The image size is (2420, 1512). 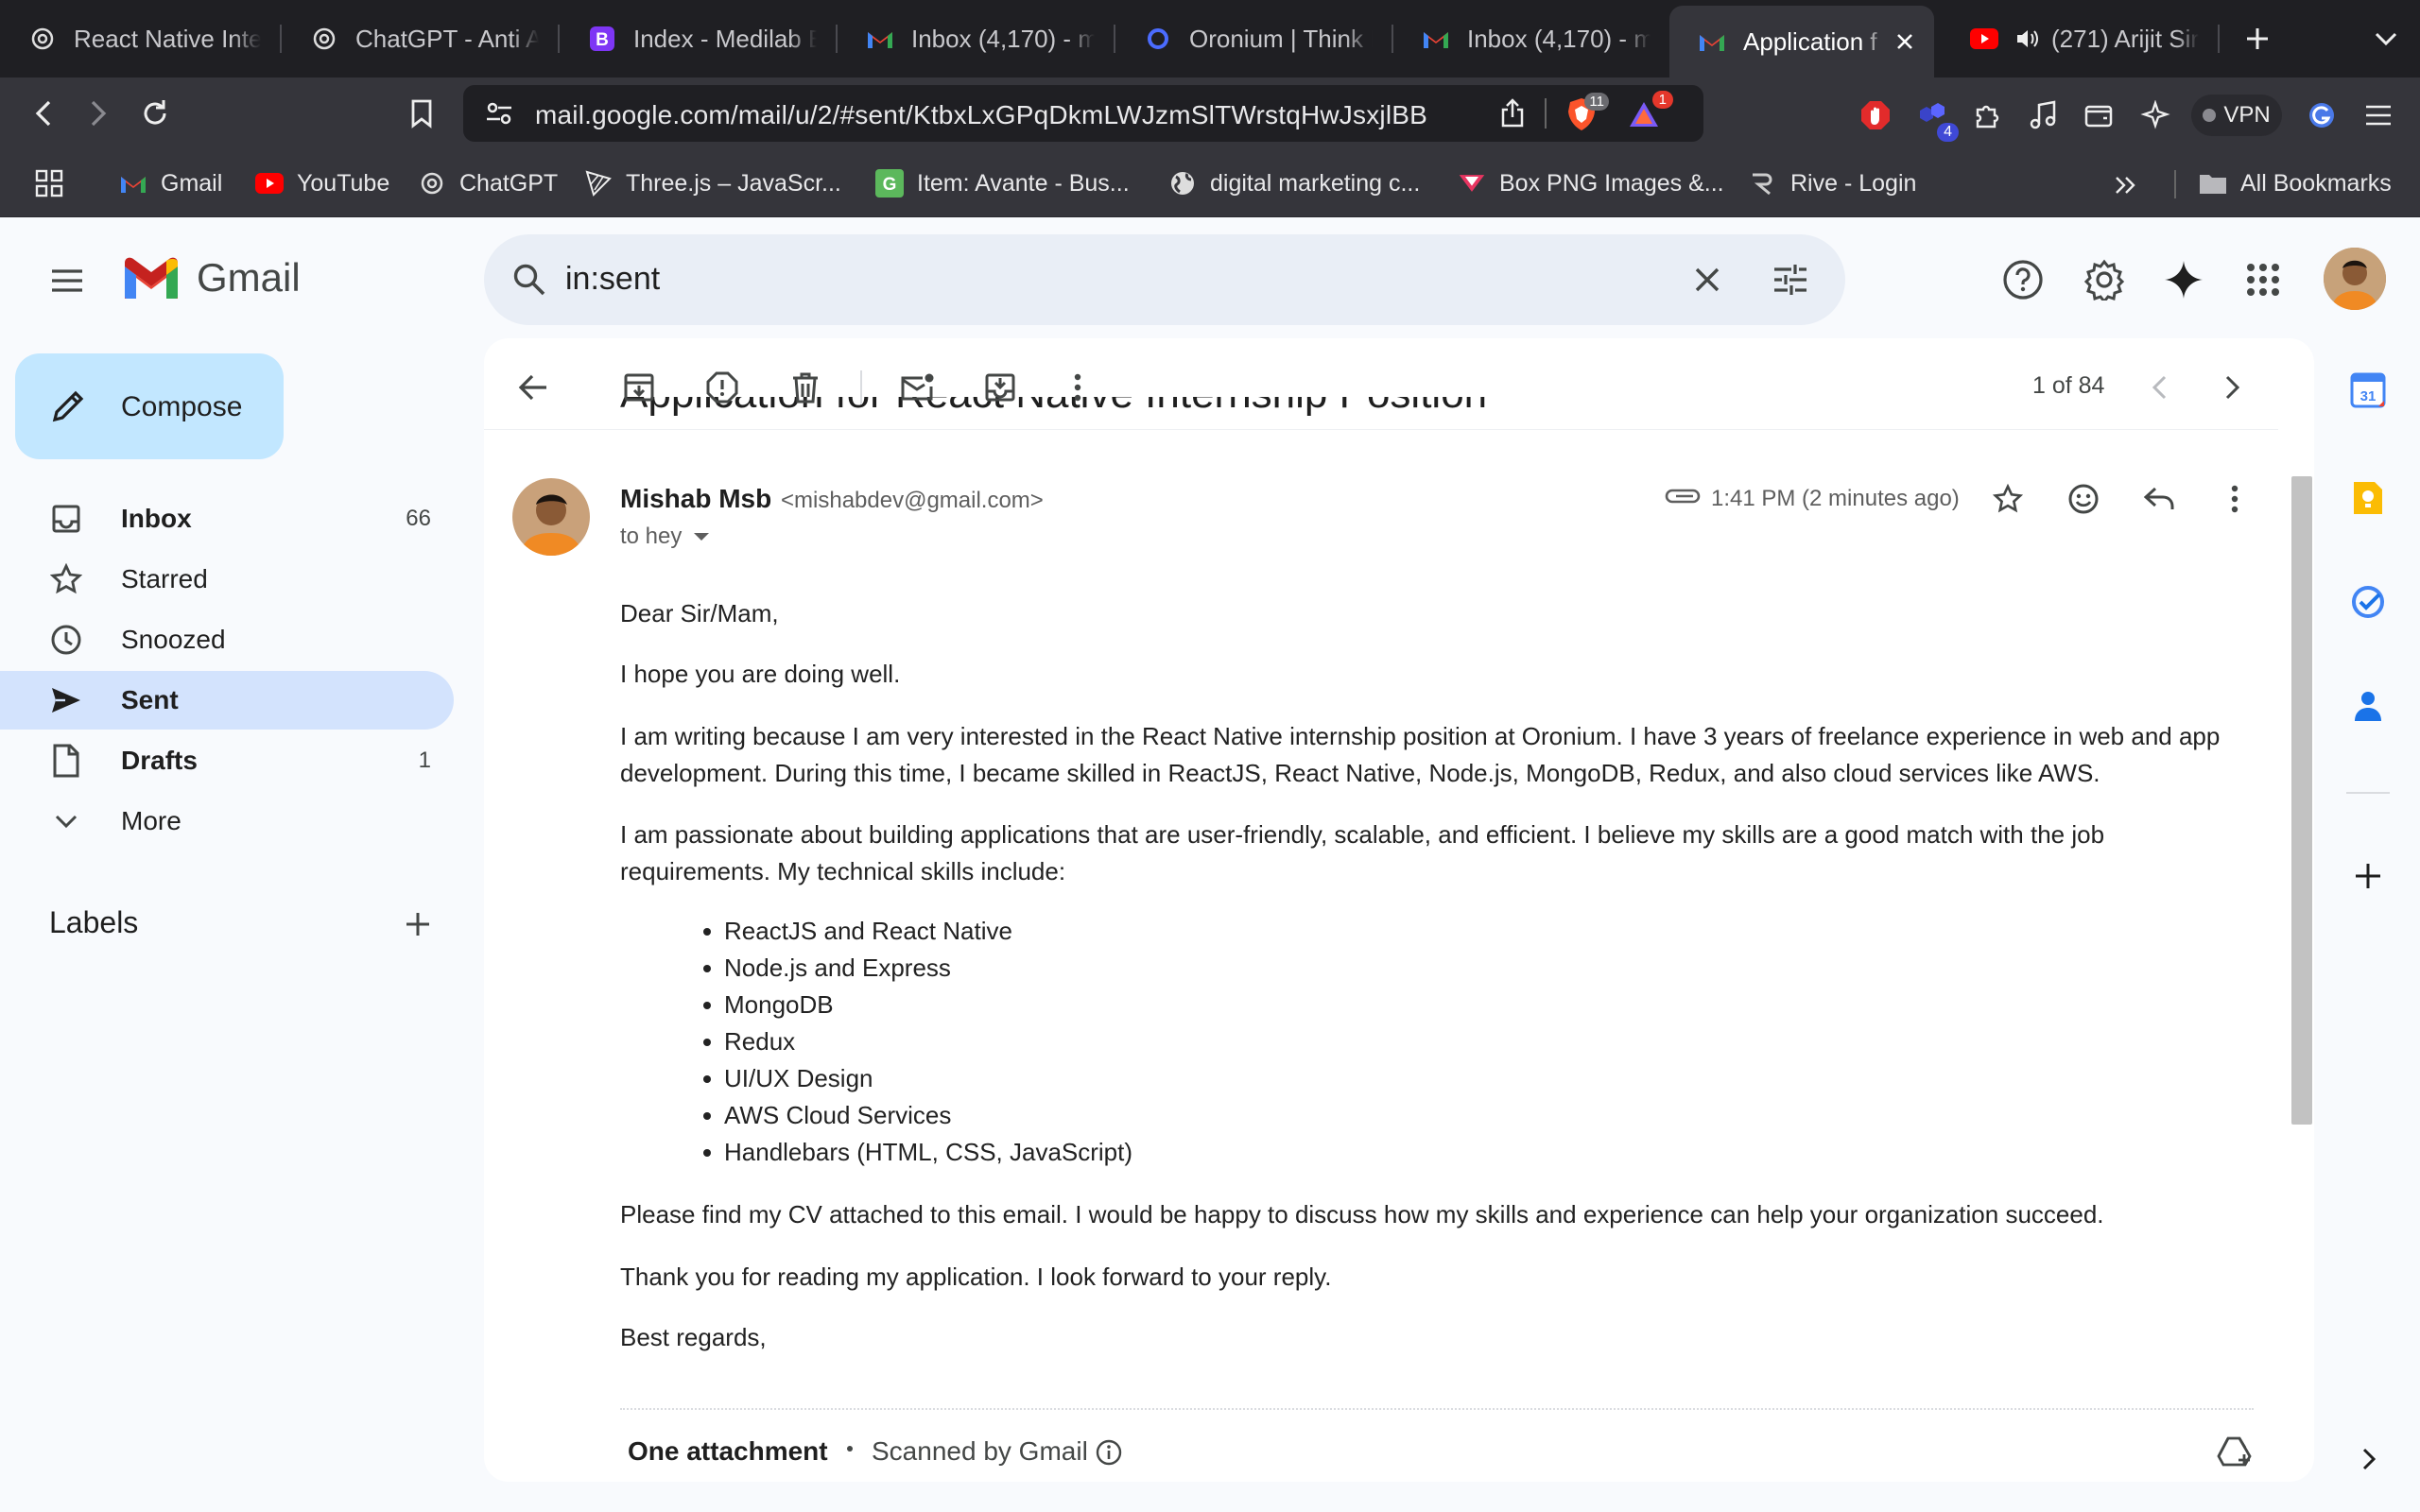 What do you see at coordinates (2022, 279) in the screenshot?
I see `support-help-icon` at bounding box center [2022, 279].